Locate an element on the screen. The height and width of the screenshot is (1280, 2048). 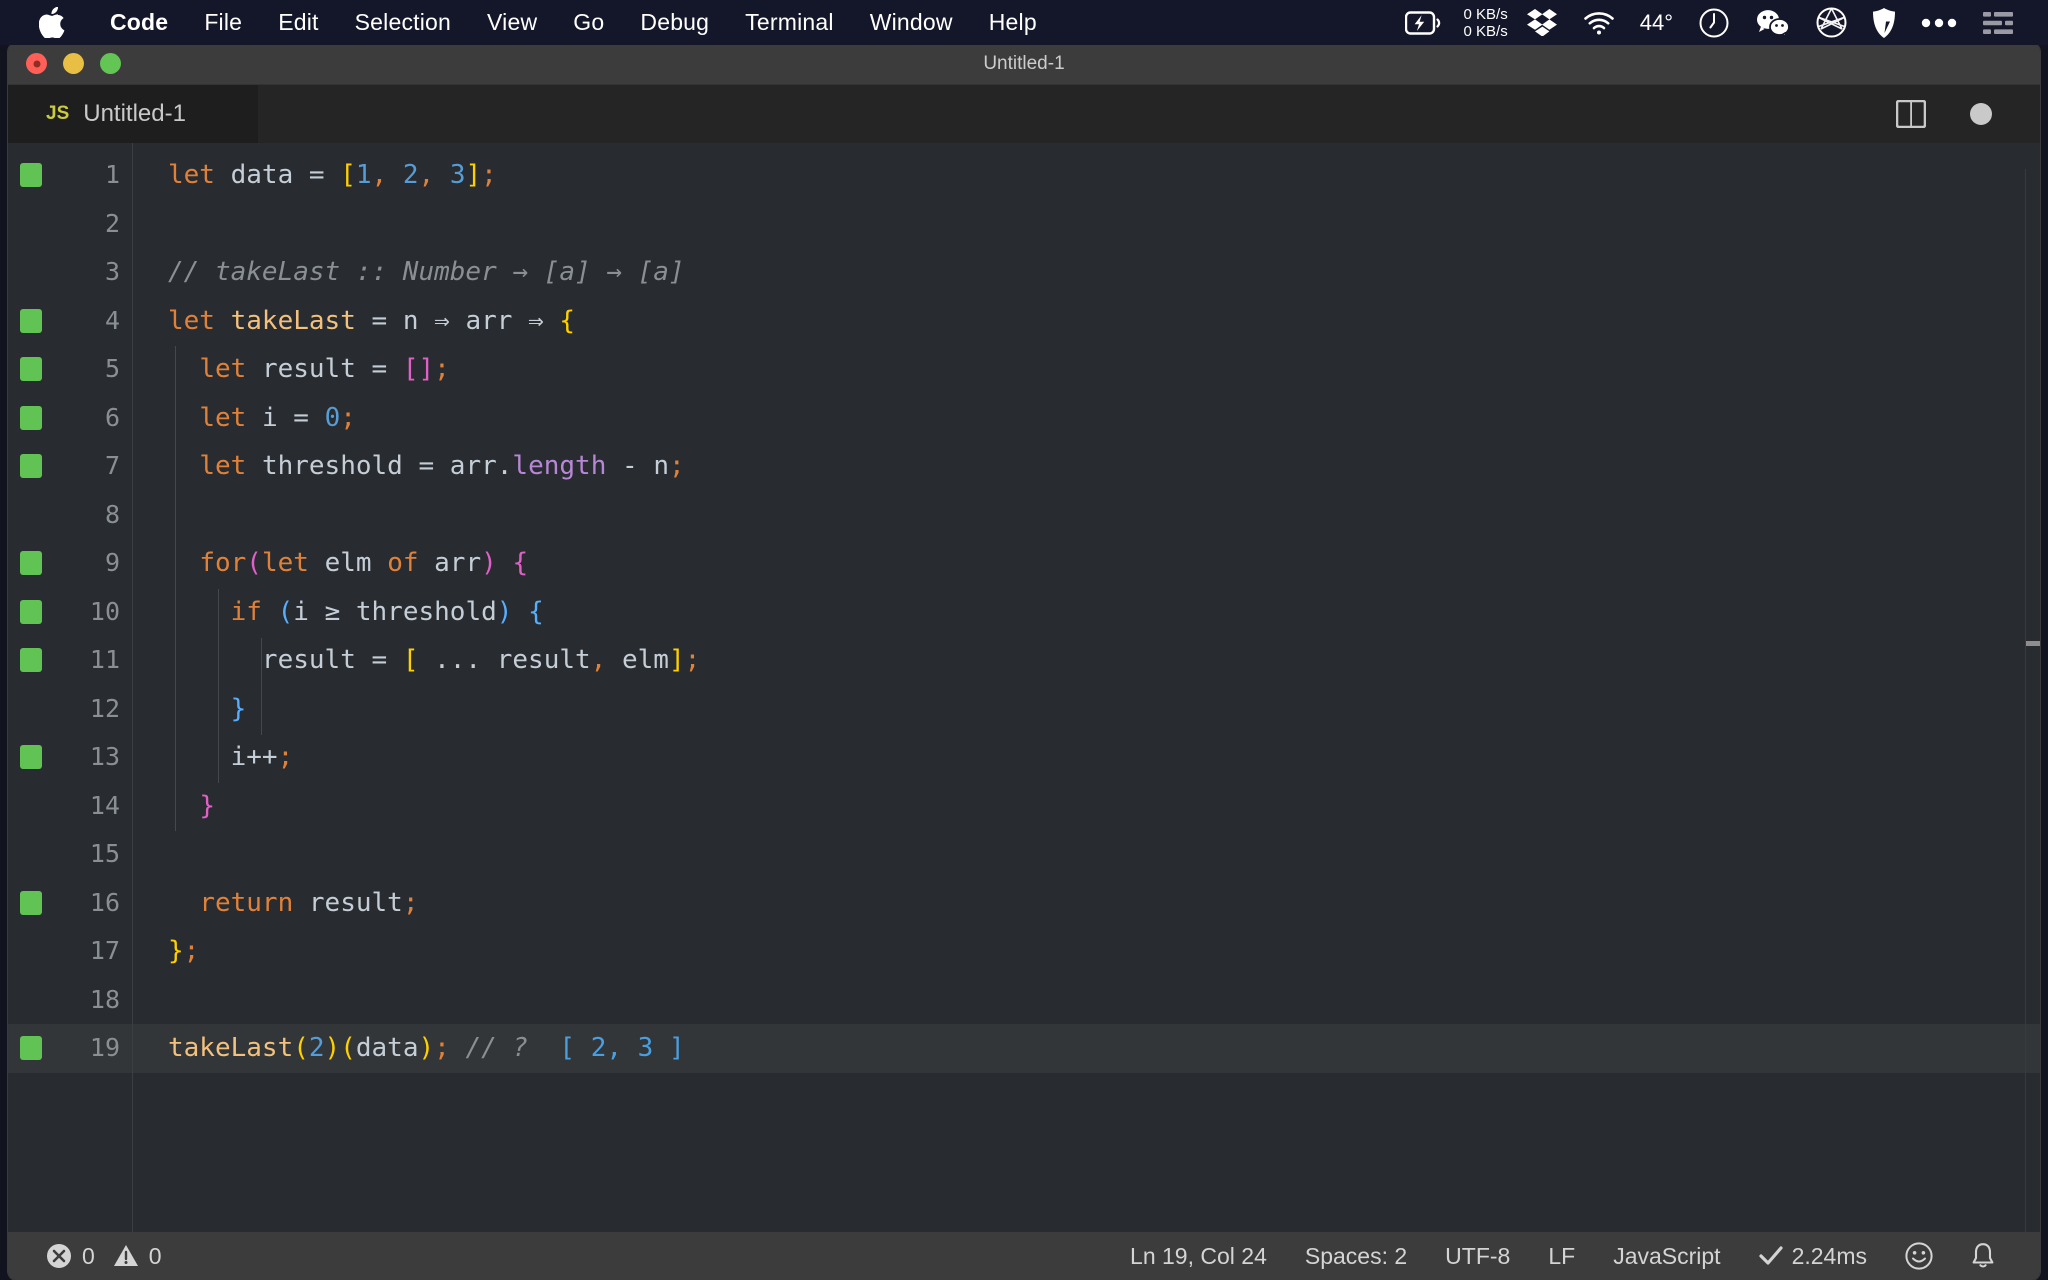
line-number: 14 is located at coordinates (104, 805).